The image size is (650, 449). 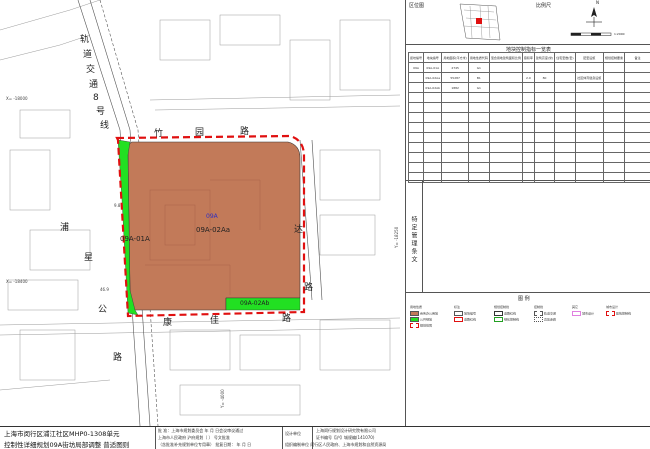 I want to click on pu-xing-char: 浦, so click(x=64, y=227).